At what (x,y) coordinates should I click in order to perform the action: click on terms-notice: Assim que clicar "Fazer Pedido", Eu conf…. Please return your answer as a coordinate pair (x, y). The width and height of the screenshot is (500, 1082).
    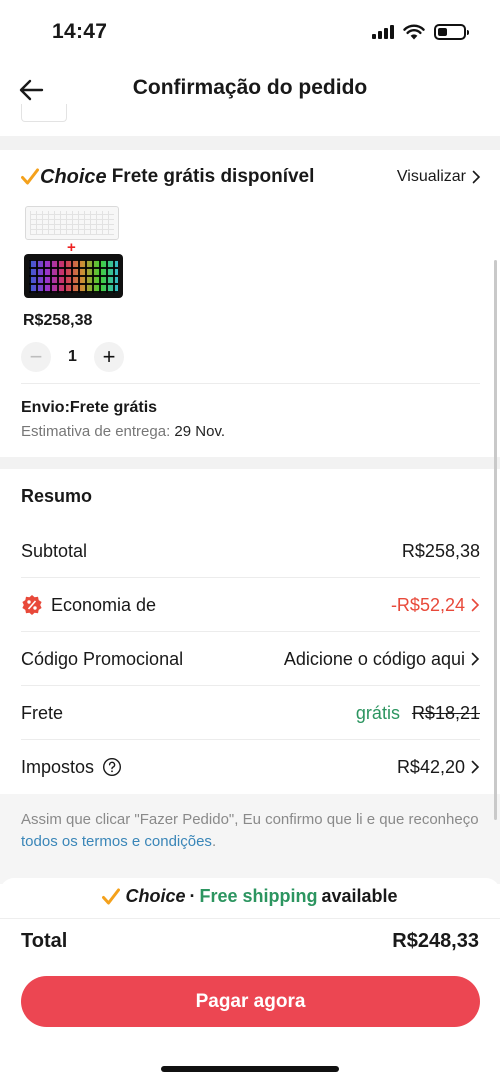
    Looking at the image, I should click on (250, 839).